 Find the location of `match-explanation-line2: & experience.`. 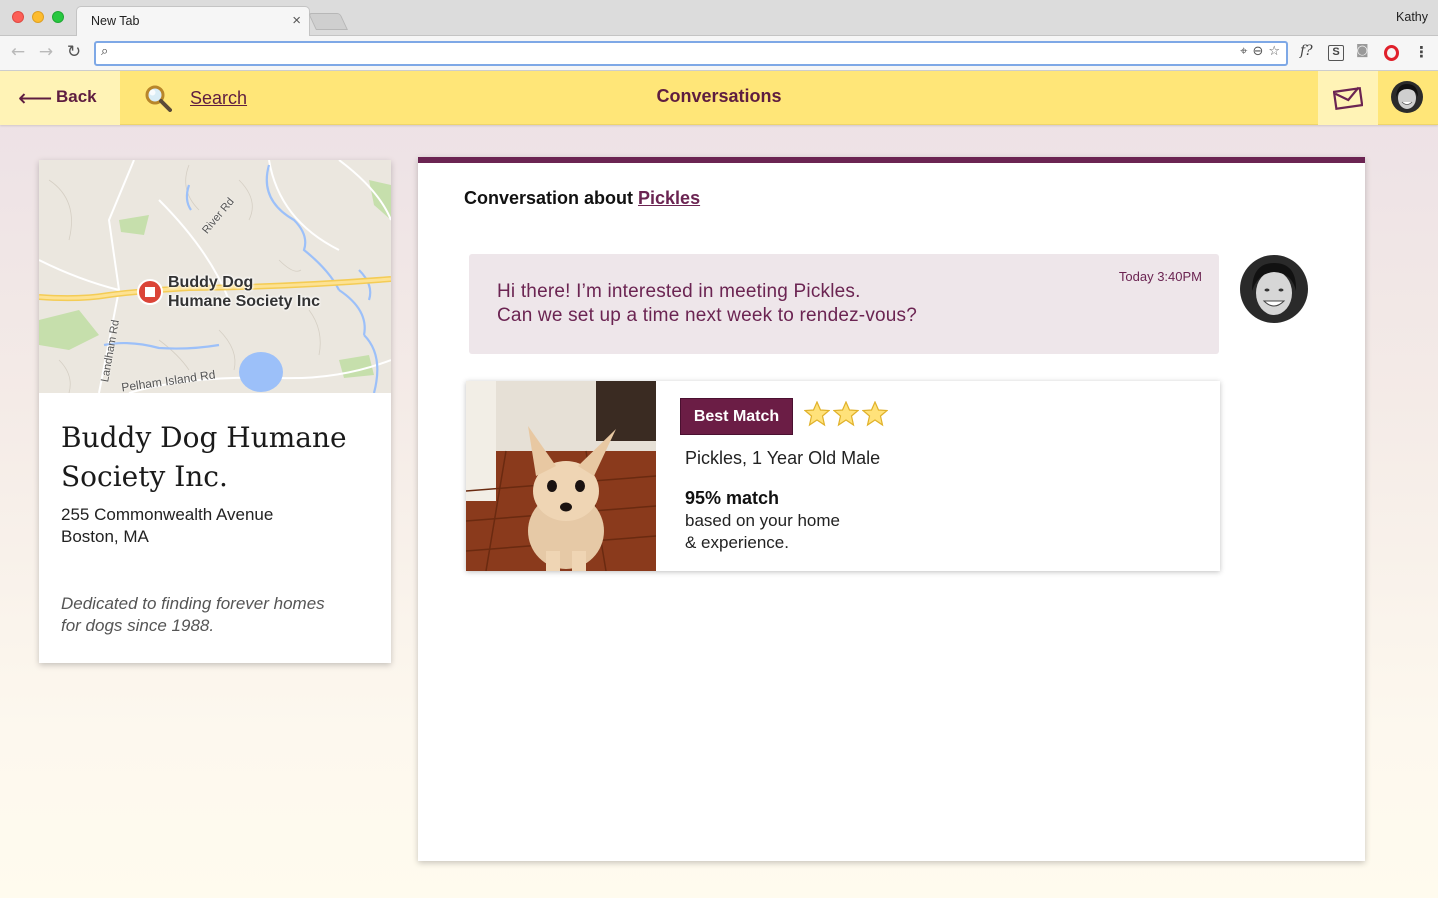

match-explanation-line2: & experience. is located at coordinates (737, 542).